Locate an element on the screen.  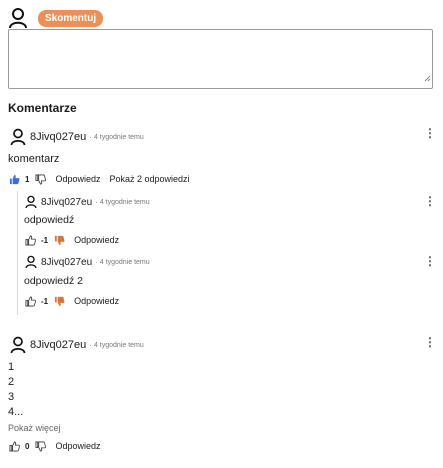
comment-text-line: 3 is located at coordinates (11, 397).